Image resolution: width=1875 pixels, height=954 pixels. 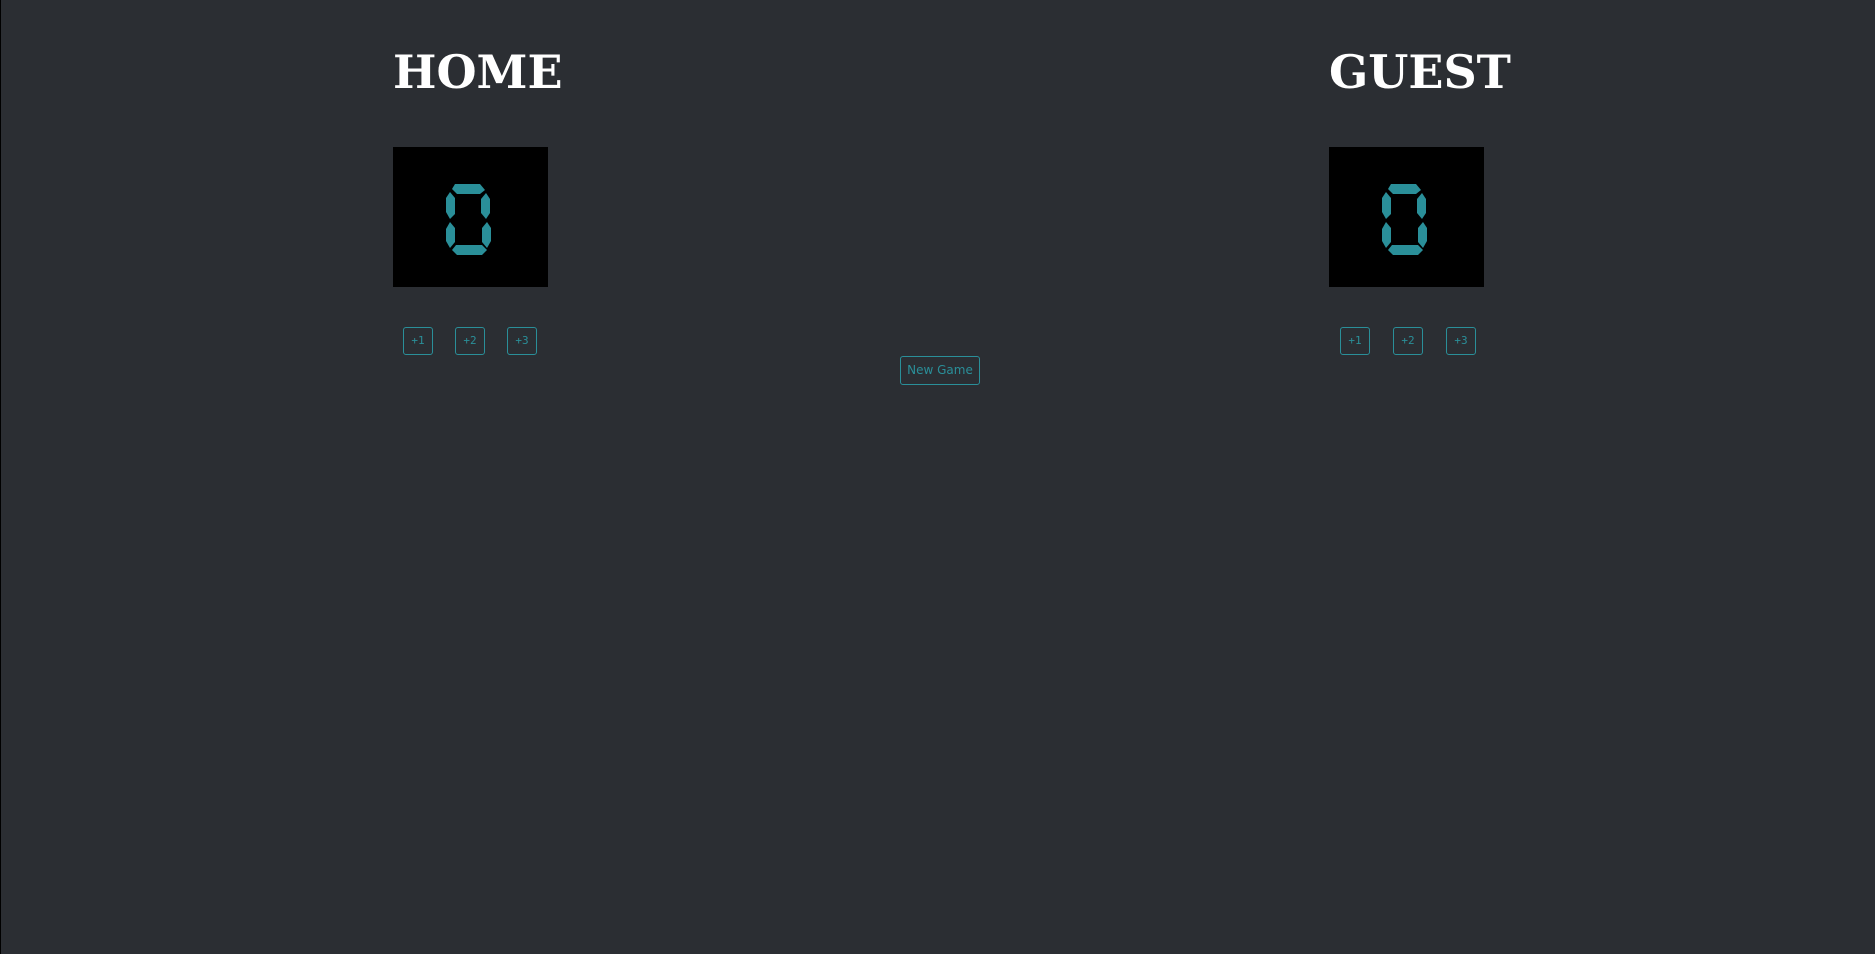 What do you see at coordinates (468, 219) in the screenshot?
I see `home-score-digit` at bounding box center [468, 219].